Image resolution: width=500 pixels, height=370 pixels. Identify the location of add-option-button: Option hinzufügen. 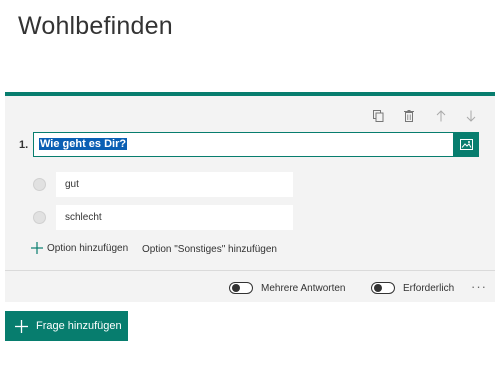
(79, 248).